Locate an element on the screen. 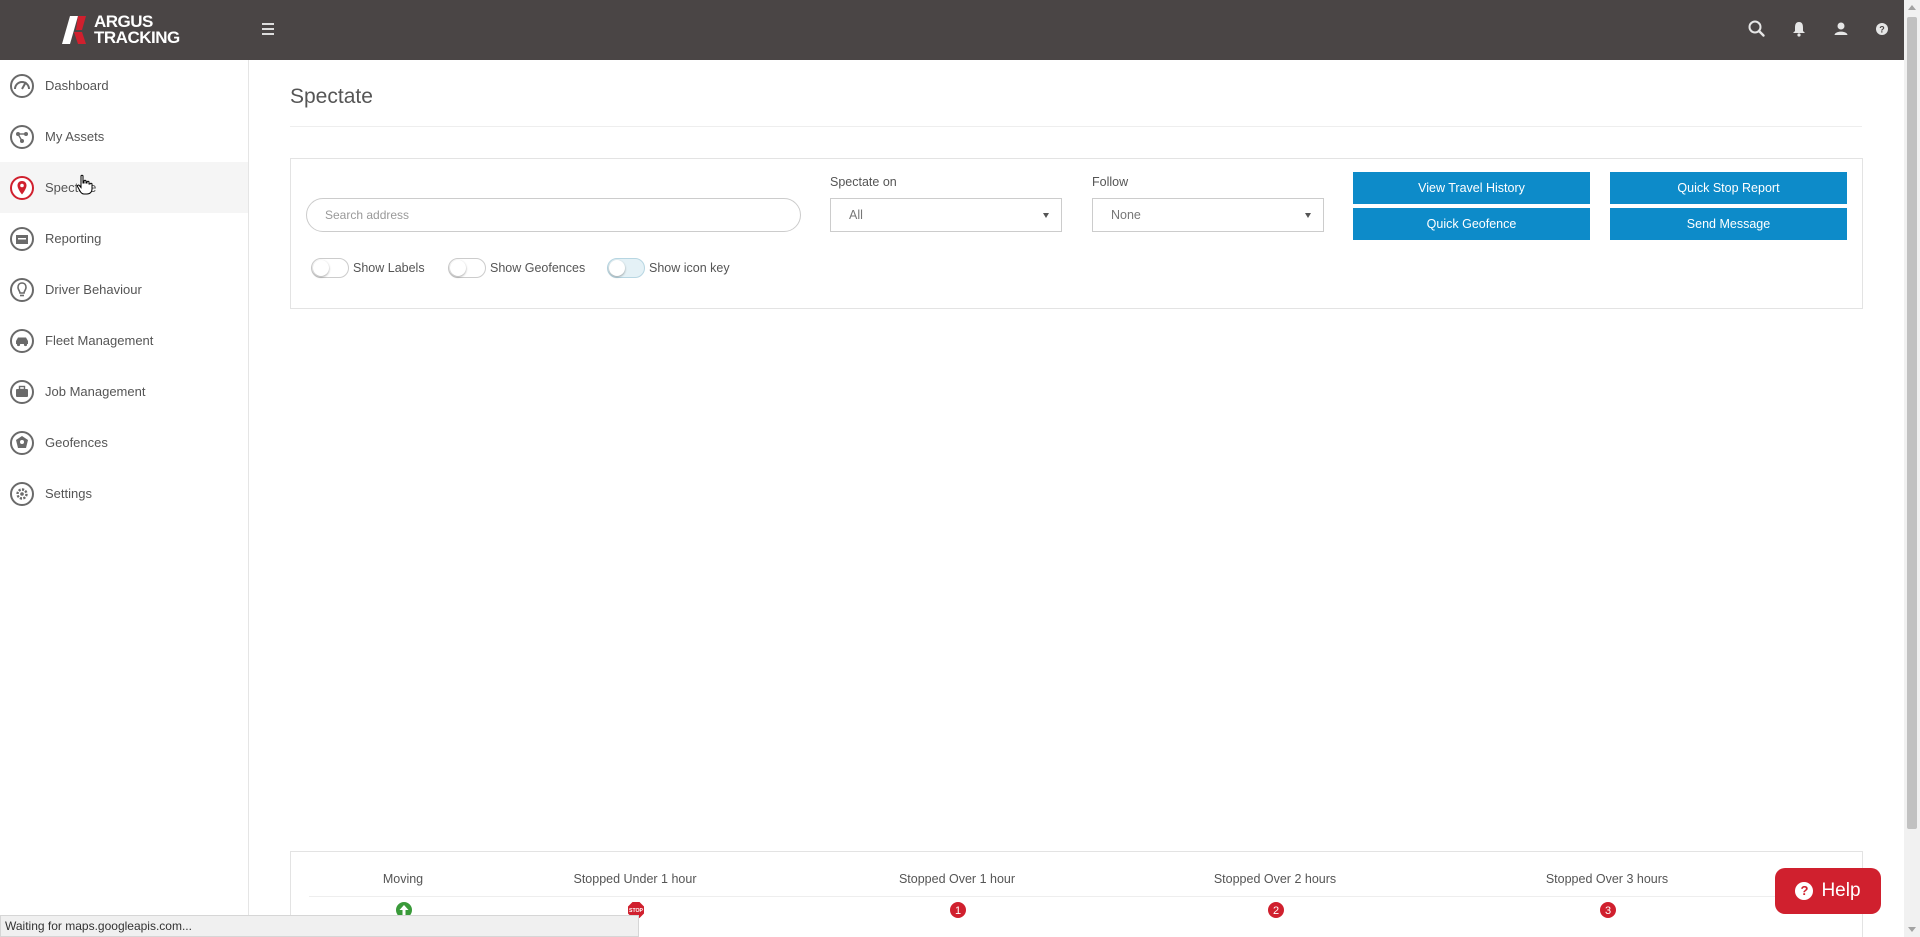 The height and width of the screenshot is (937, 1920). sidebar-item-job-management: Job Management is located at coordinates (124, 391).